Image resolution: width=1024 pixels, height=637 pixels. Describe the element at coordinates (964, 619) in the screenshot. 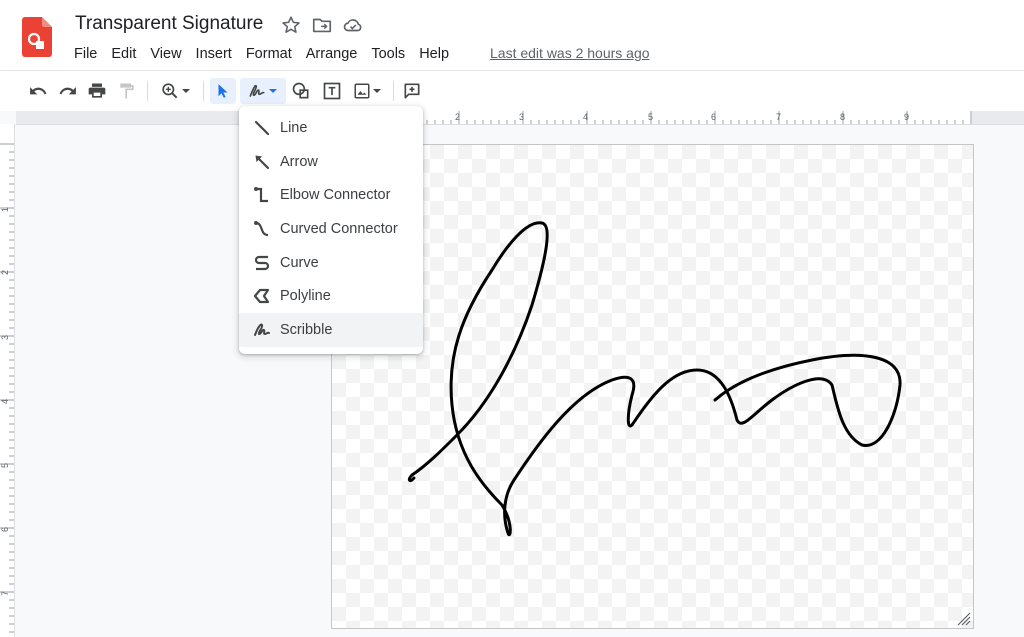

I see `resize-grip-icon` at that location.